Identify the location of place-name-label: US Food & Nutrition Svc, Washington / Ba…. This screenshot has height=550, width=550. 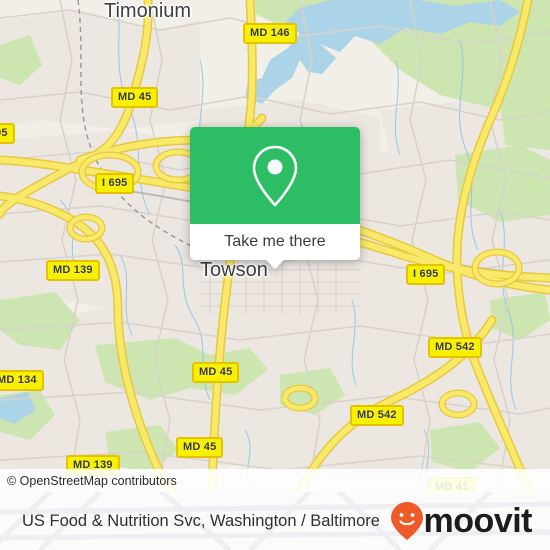
(201, 520).